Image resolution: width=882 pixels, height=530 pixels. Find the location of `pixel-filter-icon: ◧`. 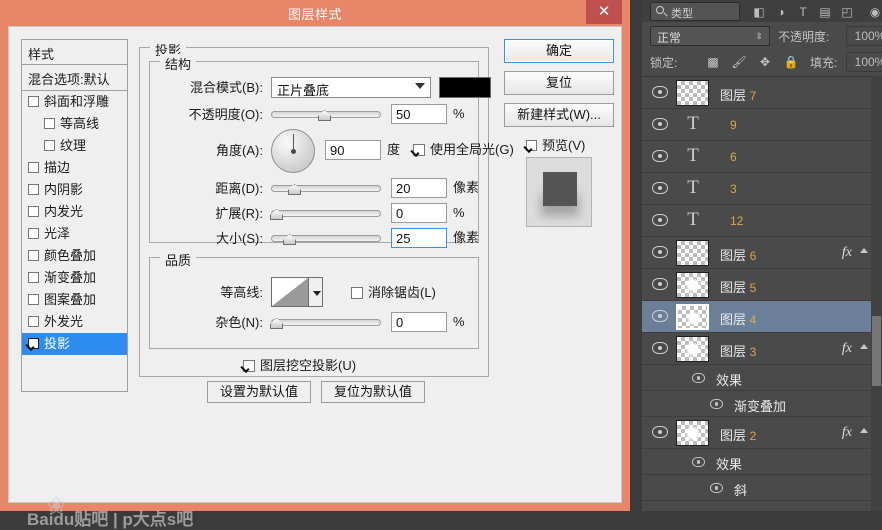

pixel-filter-icon: ◧ is located at coordinates (759, 12).